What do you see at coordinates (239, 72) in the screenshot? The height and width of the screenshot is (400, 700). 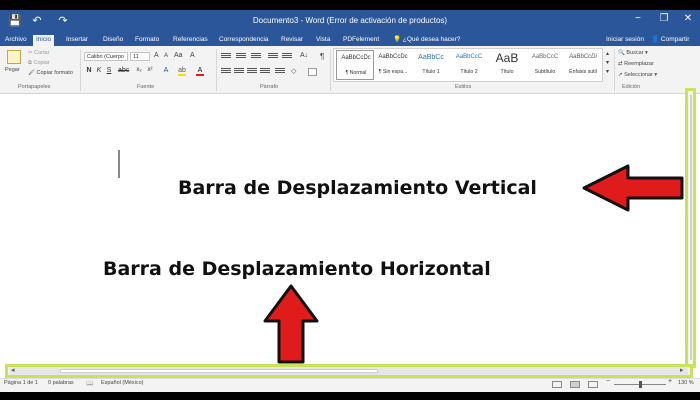 I see `align-center-icon` at bounding box center [239, 72].